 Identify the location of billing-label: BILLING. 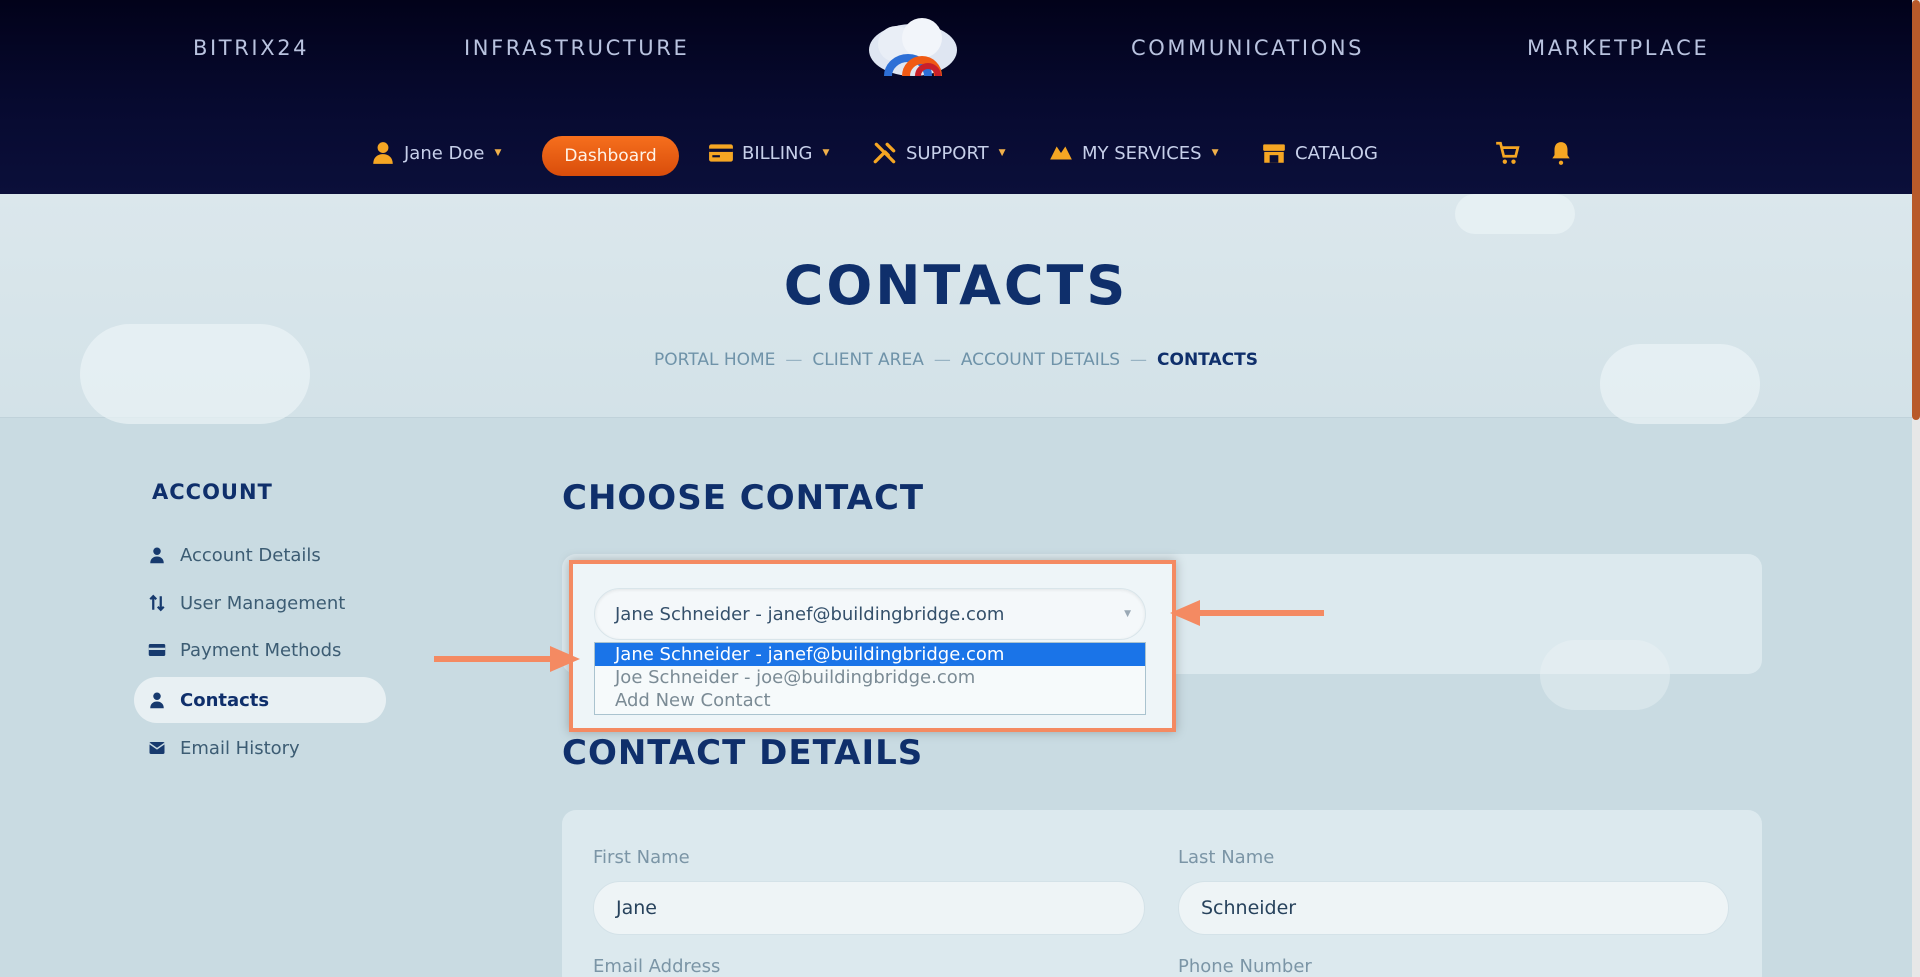
(777, 153).